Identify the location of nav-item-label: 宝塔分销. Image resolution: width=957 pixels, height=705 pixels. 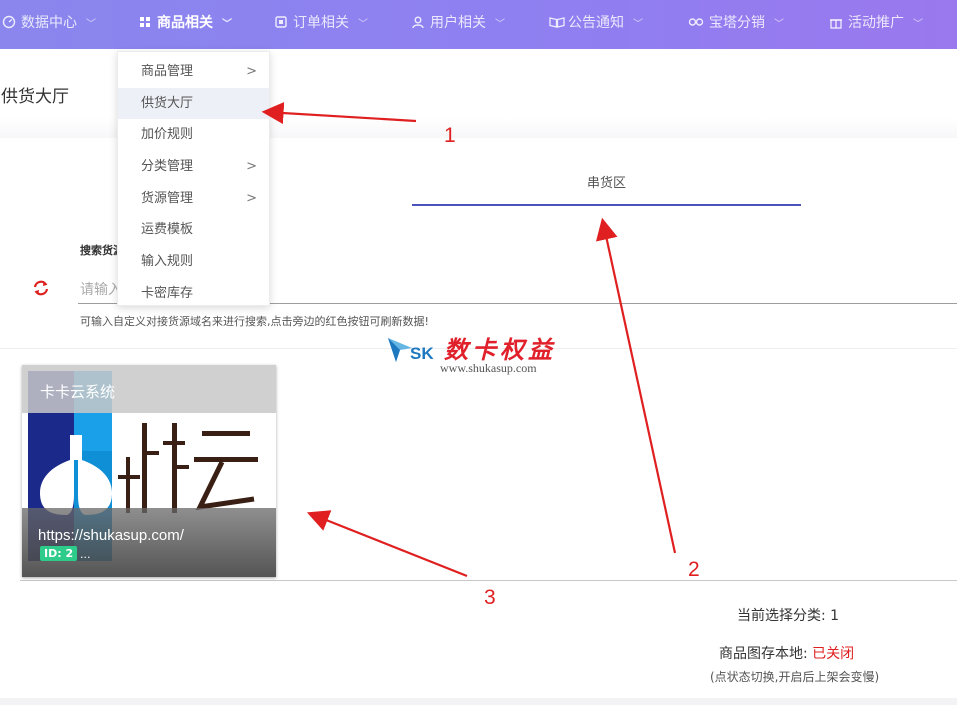
(737, 23).